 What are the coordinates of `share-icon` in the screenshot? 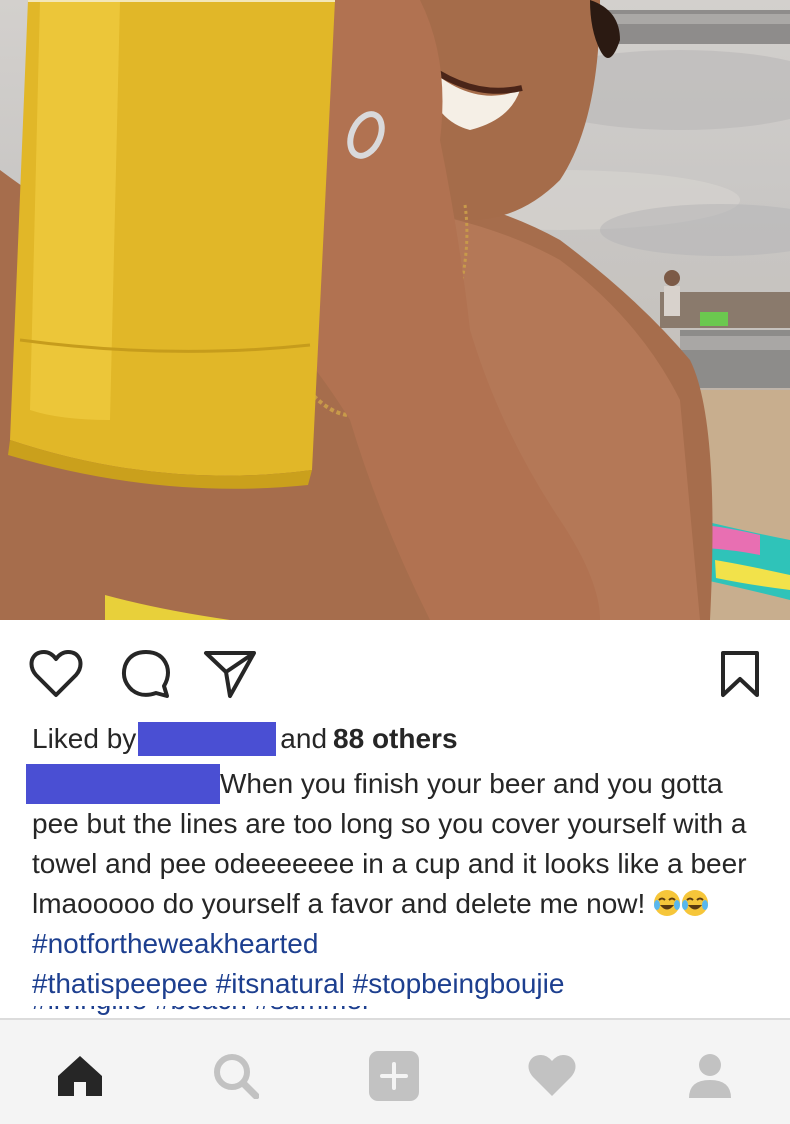 It's located at (230, 674).